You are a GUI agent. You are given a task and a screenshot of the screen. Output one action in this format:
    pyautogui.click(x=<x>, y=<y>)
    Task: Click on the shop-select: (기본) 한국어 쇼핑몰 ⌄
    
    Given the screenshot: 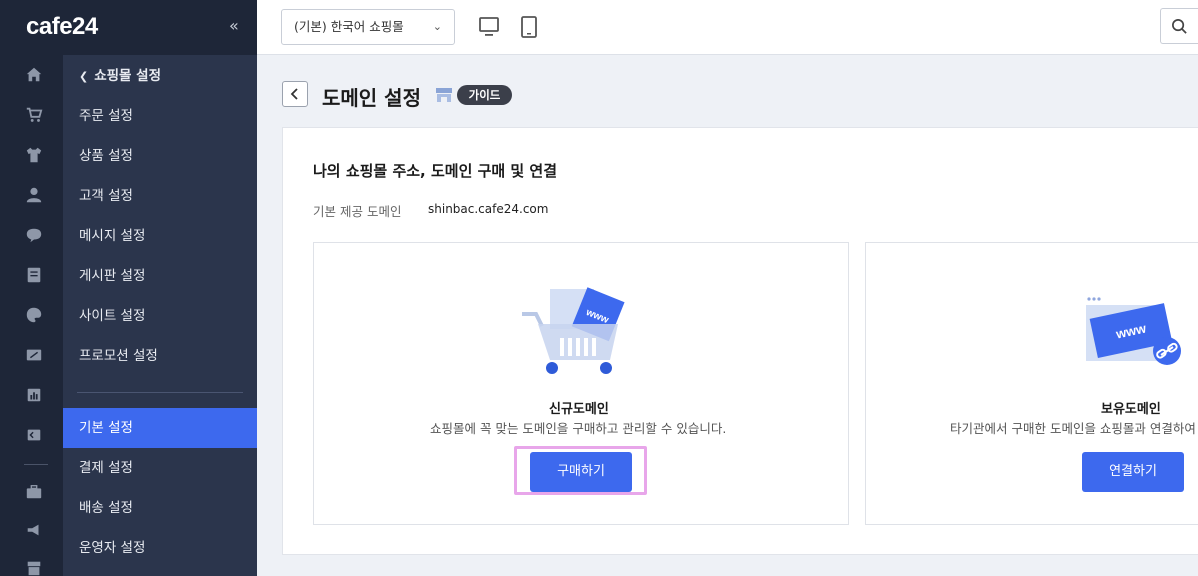 What is the action you would take?
    pyautogui.click(x=368, y=27)
    